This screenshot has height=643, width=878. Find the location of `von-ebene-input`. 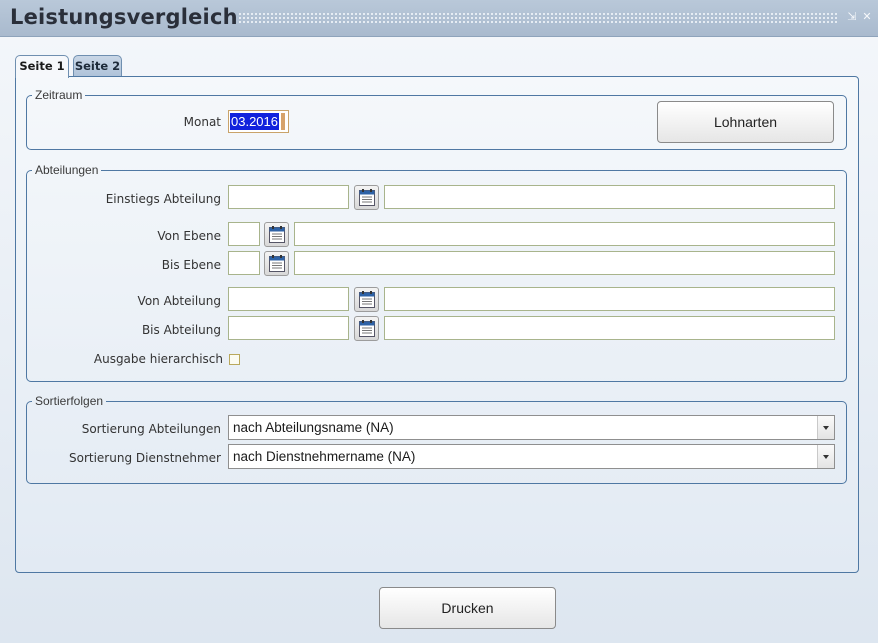

von-ebene-input is located at coordinates (244, 234).